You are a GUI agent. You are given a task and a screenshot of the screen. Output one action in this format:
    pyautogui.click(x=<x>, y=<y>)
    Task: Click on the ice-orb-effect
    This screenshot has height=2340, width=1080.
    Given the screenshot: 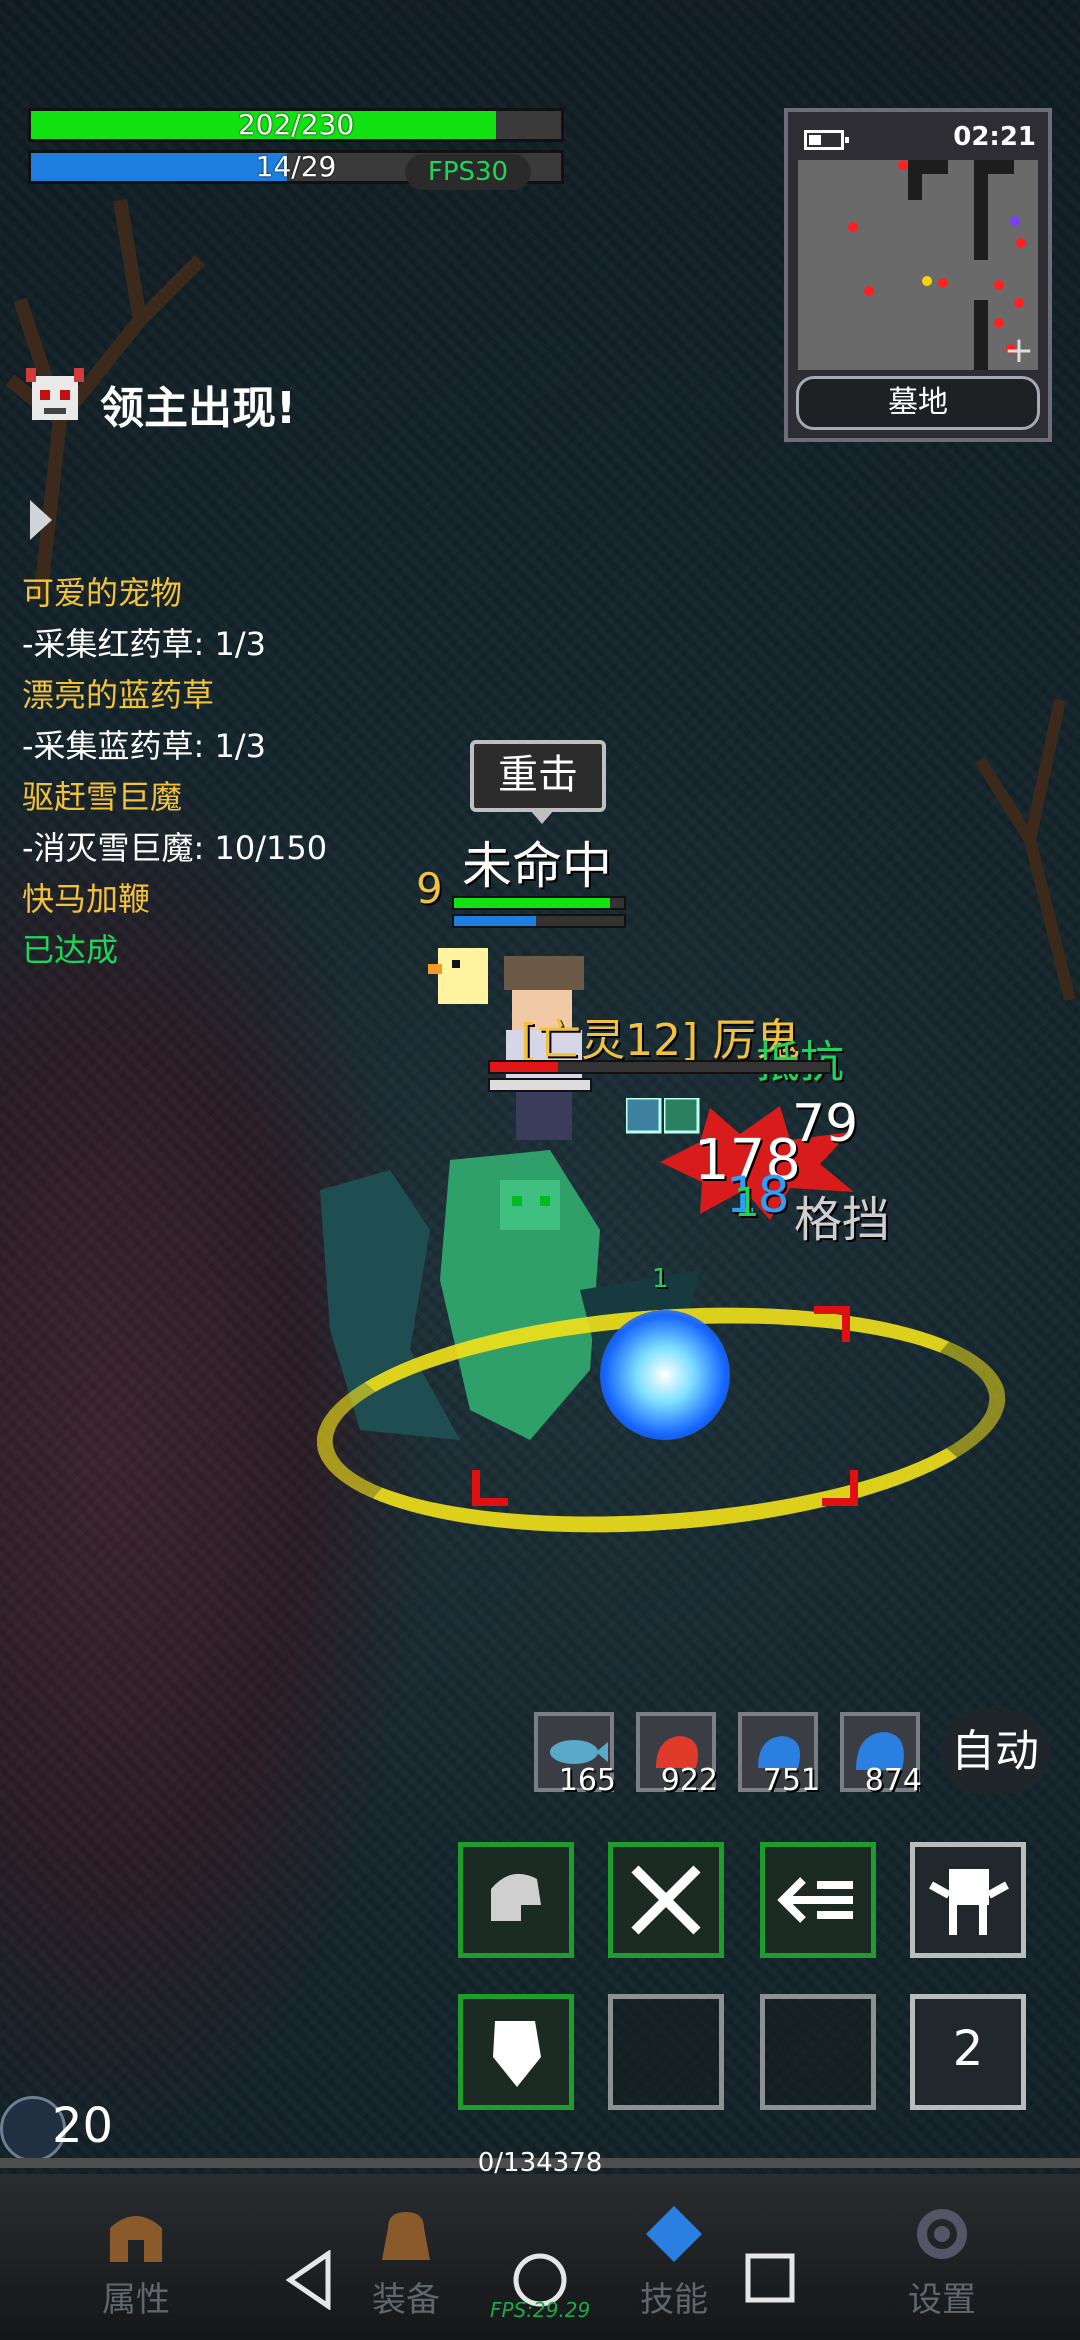 What is the action you would take?
    pyautogui.click(x=665, y=1375)
    